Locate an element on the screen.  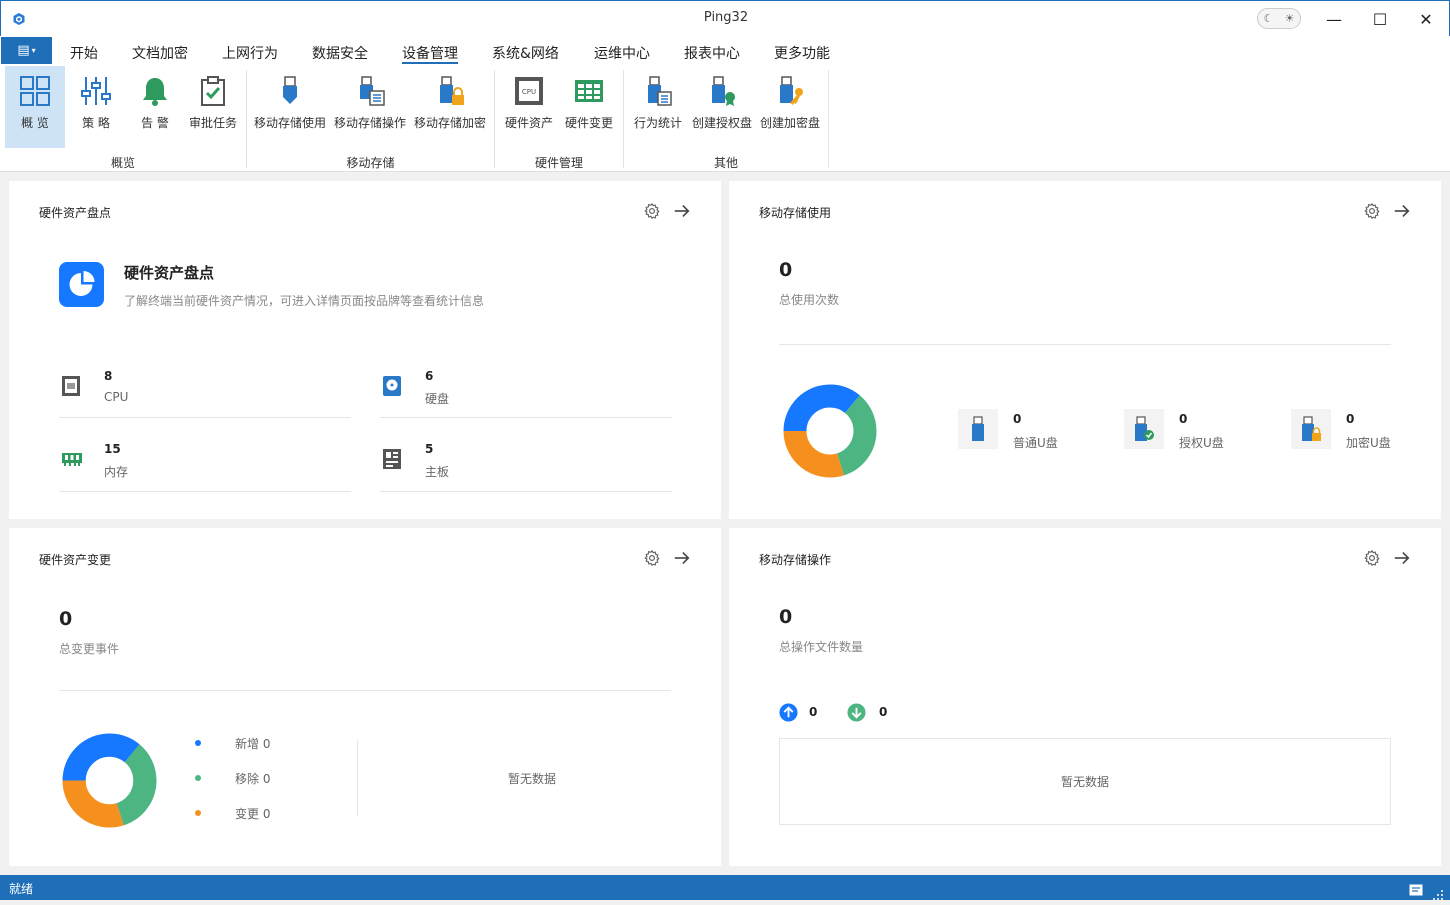
create-auth-disk-button: 创建授权盘 is located at coordinates (722, 107).